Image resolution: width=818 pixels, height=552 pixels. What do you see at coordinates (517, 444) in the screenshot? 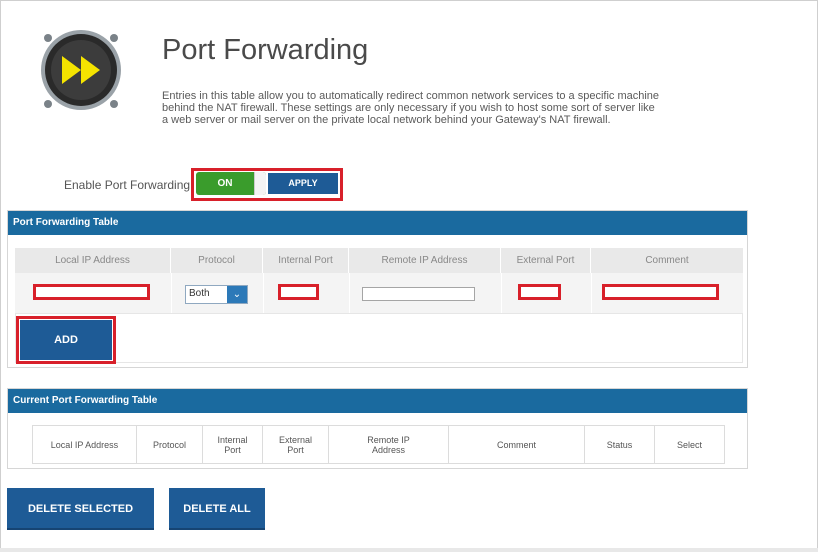
I see `current-column-comment: Comment` at bounding box center [517, 444].